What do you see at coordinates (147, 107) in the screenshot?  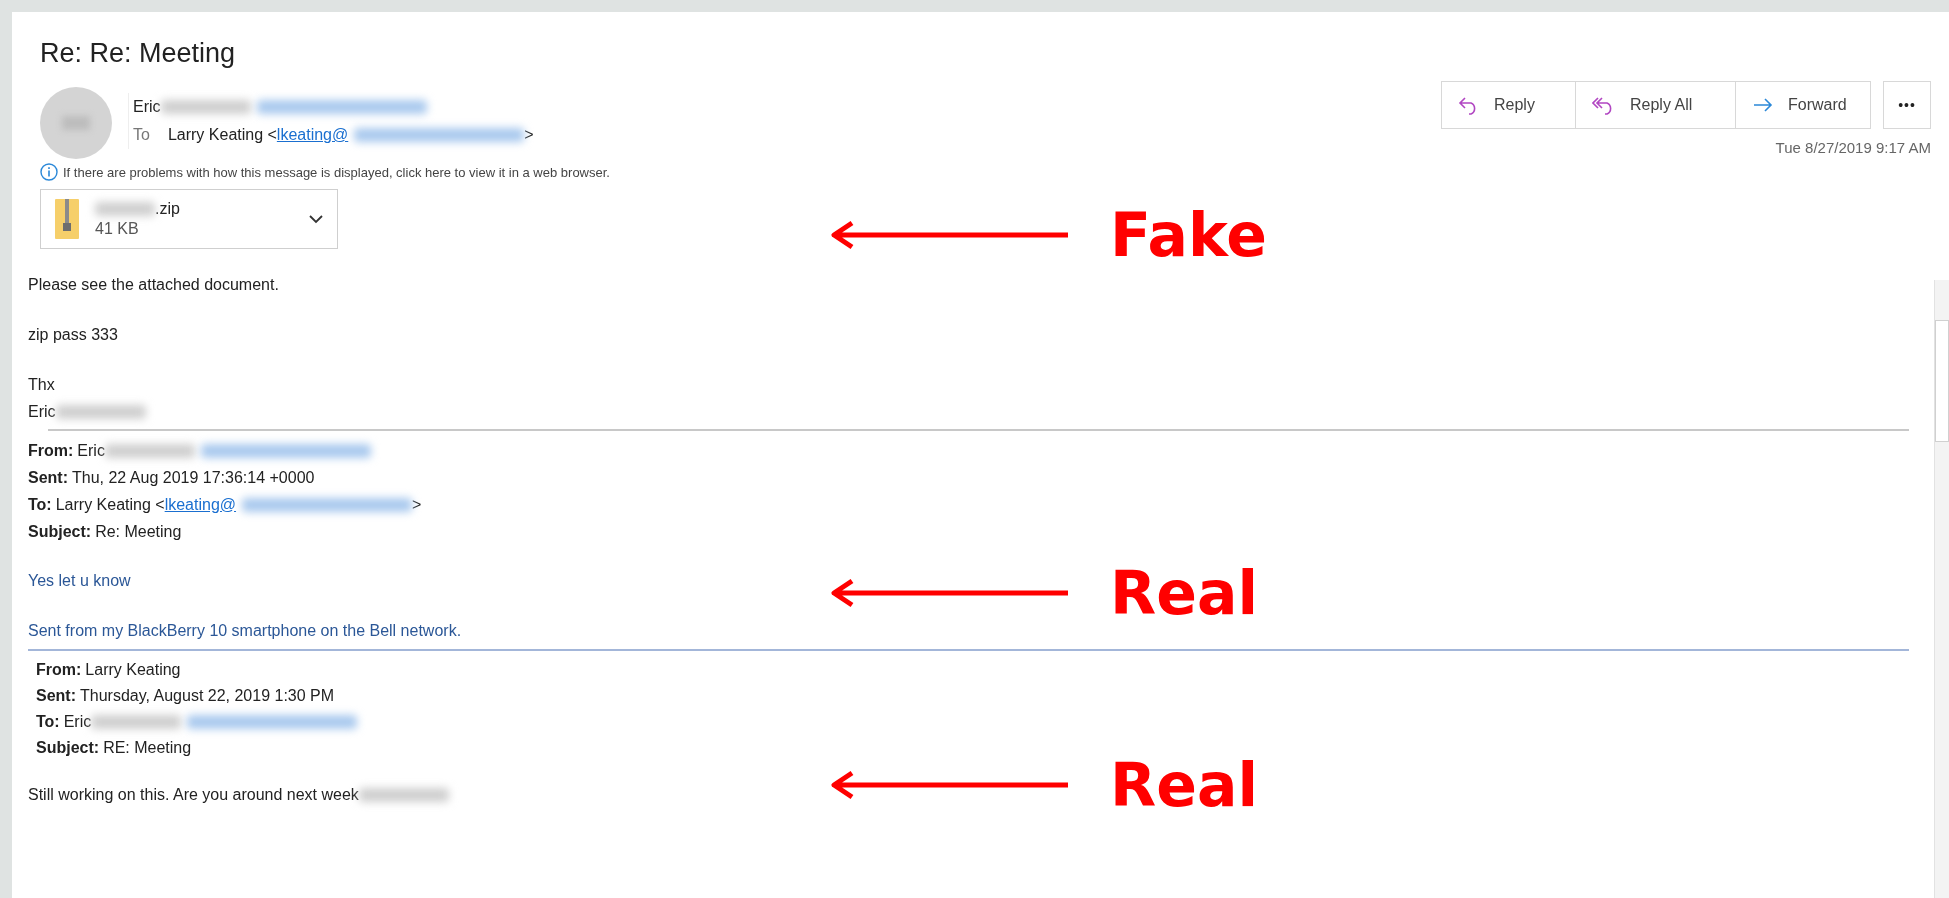 I see `sender-name: Eric` at bounding box center [147, 107].